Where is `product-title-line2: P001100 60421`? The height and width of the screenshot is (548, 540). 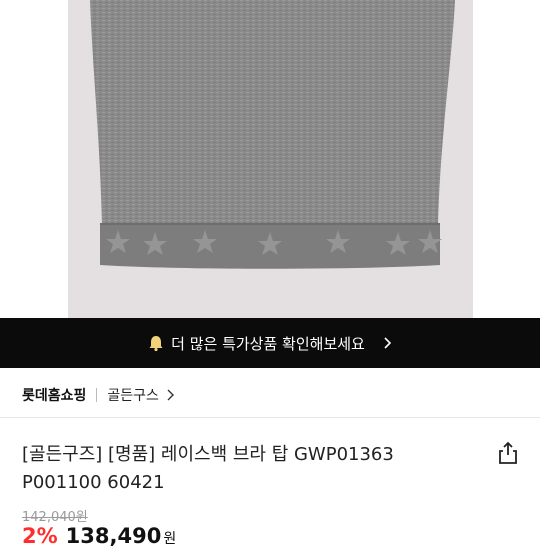
product-title-line2: P001100 60421 is located at coordinates (93, 482).